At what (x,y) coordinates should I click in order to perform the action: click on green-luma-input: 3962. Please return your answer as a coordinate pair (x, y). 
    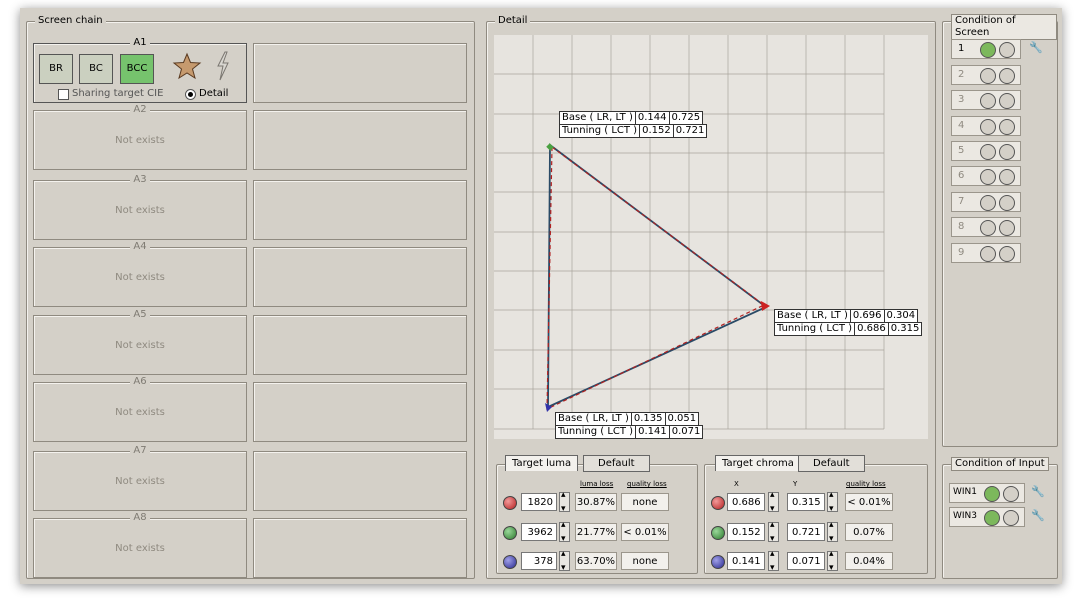
    Looking at the image, I should click on (539, 532).